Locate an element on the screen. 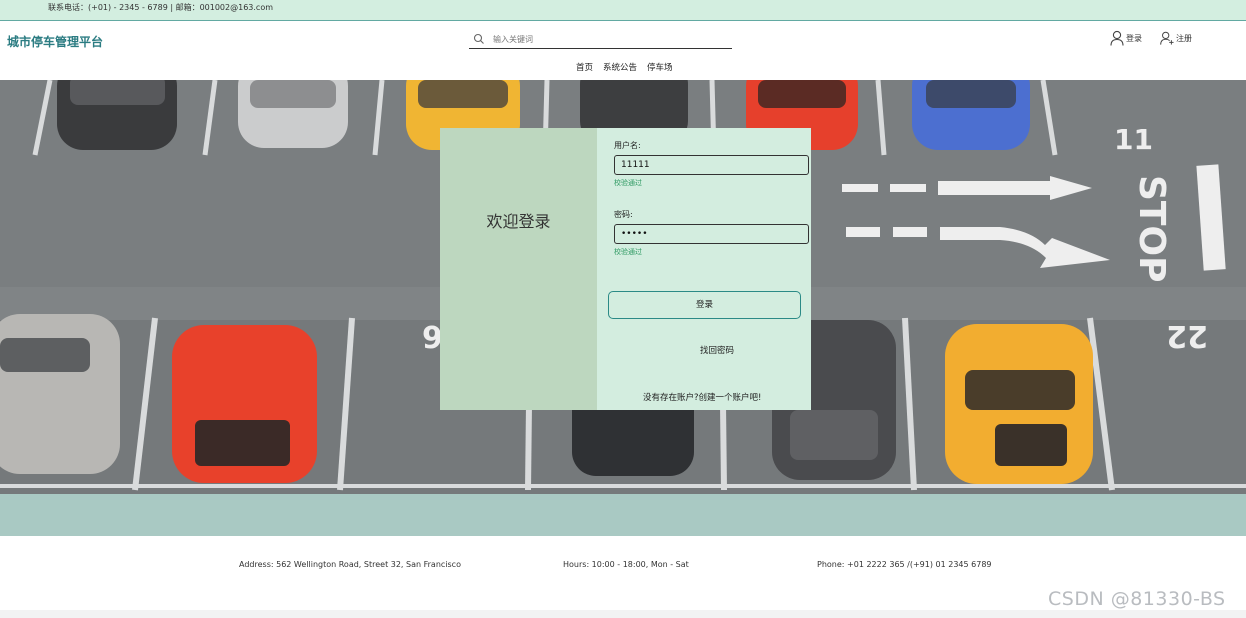 Image resolution: width=1246 pixels, height=618 pixels. welcome-heading: 欢迎登录 is located at coordinates (518, 221).